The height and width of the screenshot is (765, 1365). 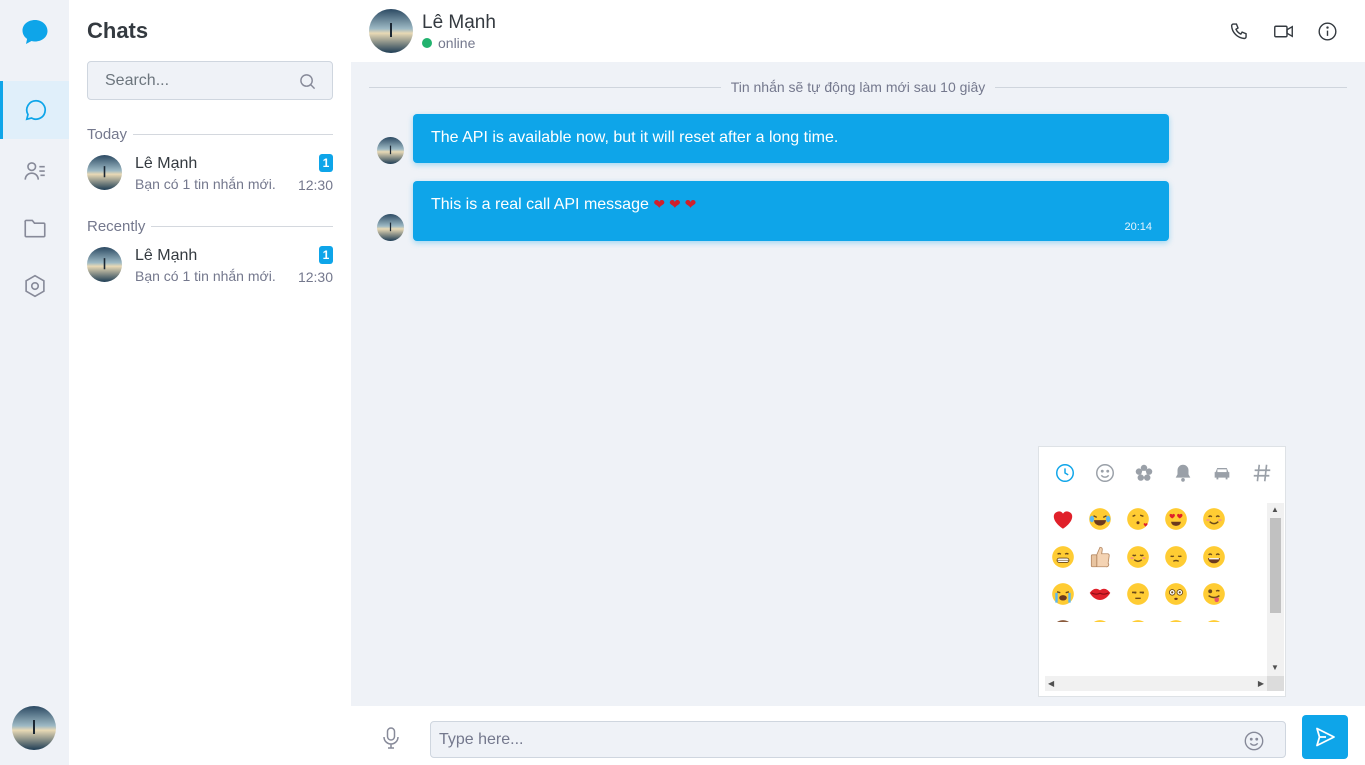 What do you see at coordinates (1138, 594) in the screenshot?
I see `emoji-unamused-icon` at bounding box center [1138, 594].